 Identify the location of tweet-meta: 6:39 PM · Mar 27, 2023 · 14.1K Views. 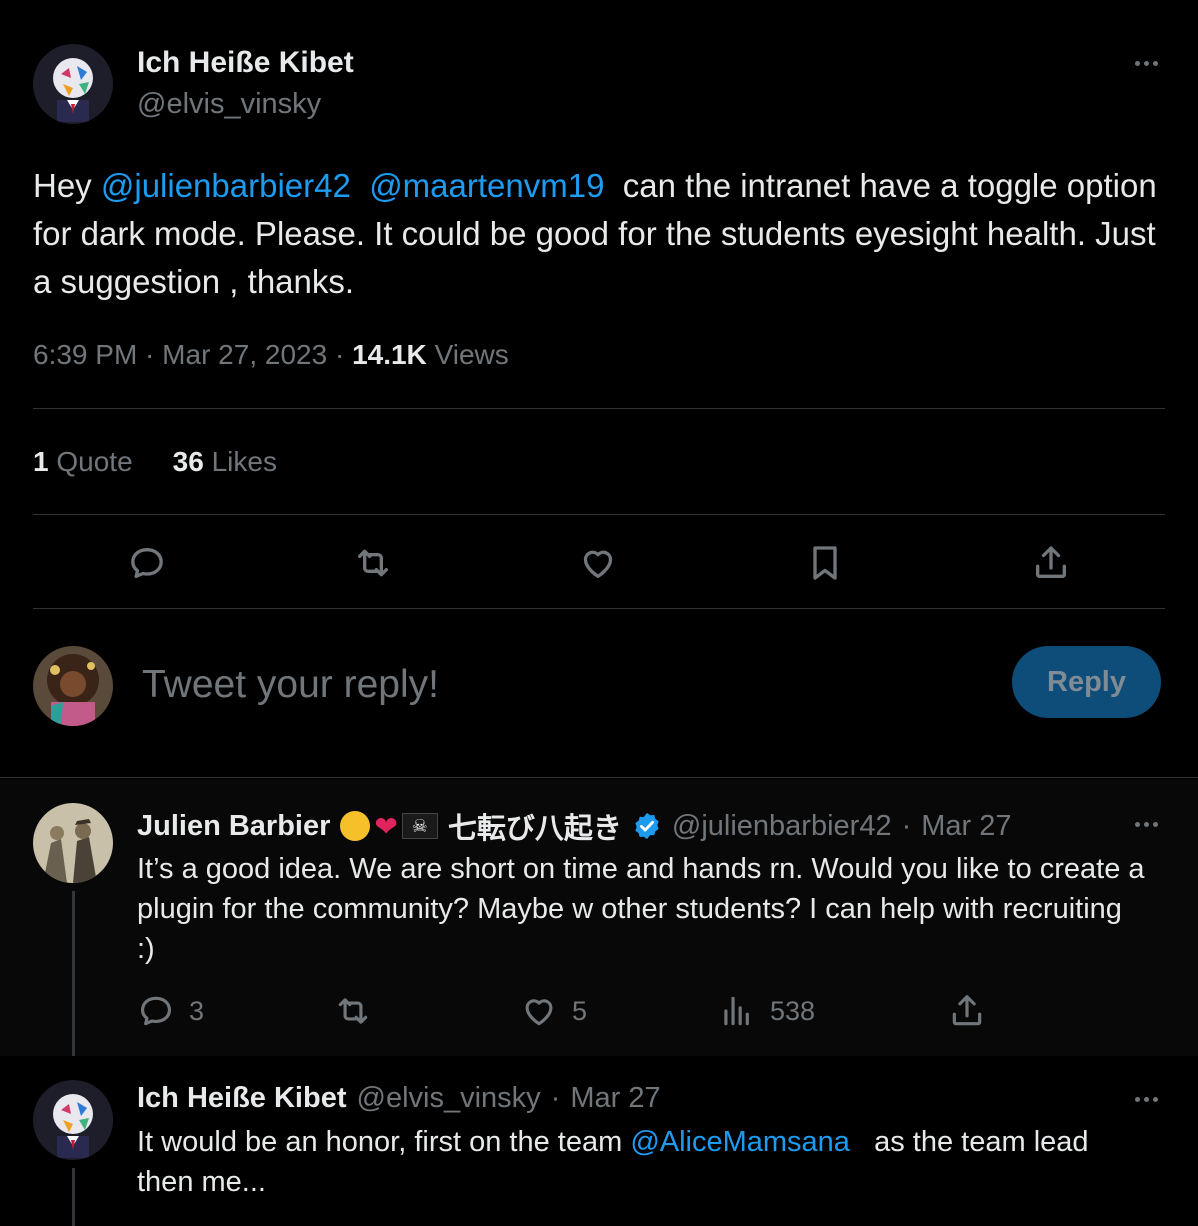
(271, 354).